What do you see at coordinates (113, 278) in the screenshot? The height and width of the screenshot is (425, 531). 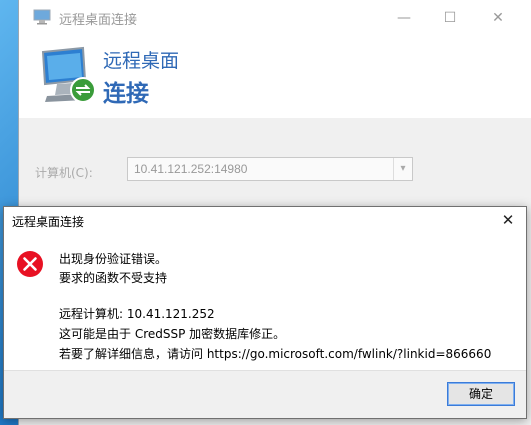 I see `error-message-detail: 要求的函数不受支持` at bounding box center [113, 278].